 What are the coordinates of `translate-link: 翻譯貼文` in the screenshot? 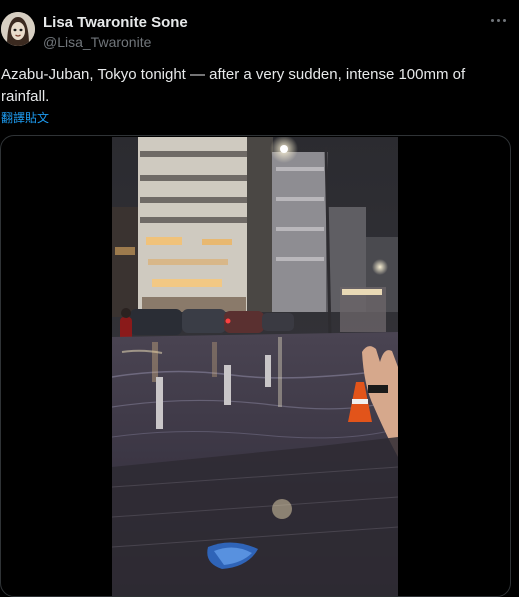 It's located at (25, 117).